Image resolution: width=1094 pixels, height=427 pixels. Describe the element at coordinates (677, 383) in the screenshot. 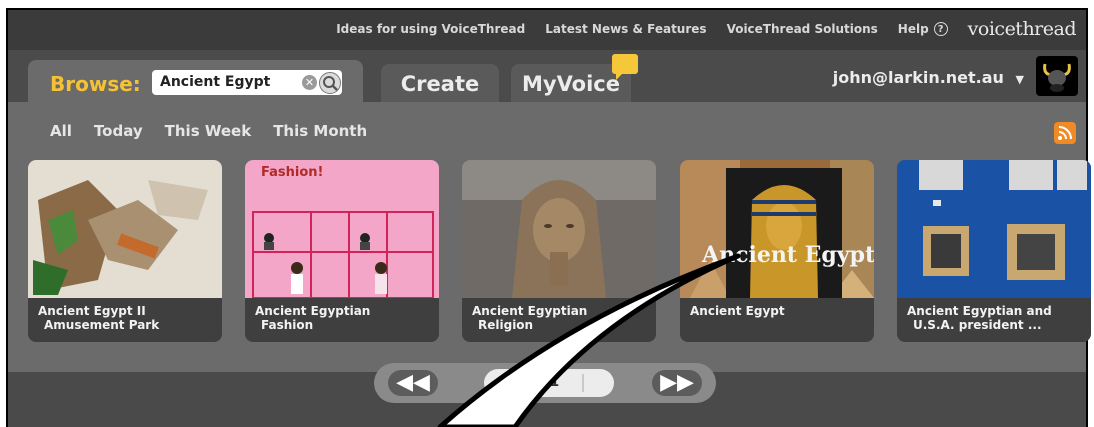

I see `double-right-arrow-icon: ▶▶` at that location.